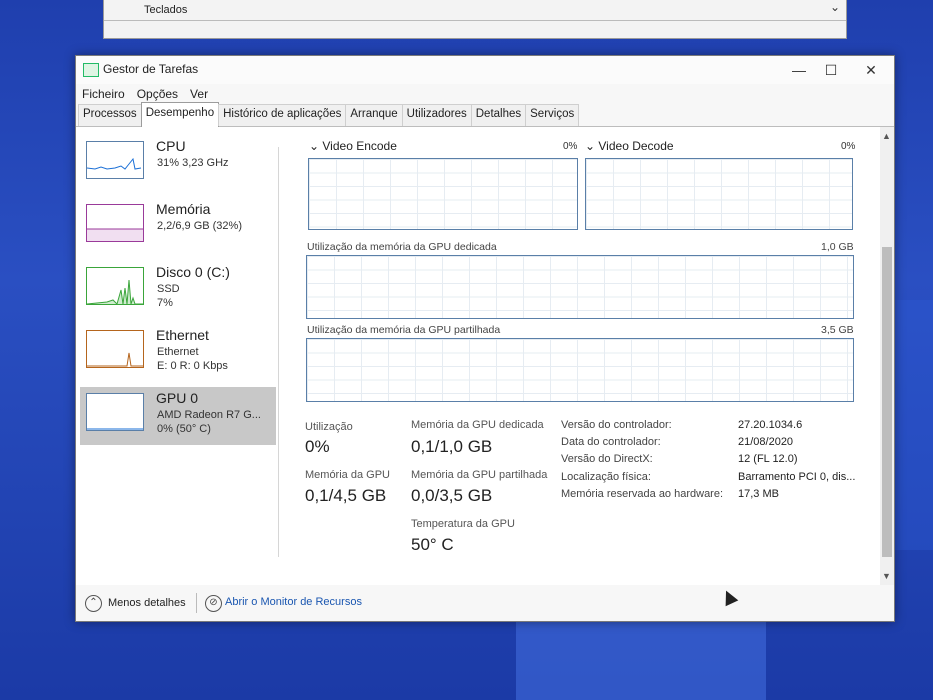 This screenshot has width=933, height=700. What do you see at coordinates (329, 427) in the screenshot?
I see `utilization-label: Utilização` at bounding box center [329, 427].